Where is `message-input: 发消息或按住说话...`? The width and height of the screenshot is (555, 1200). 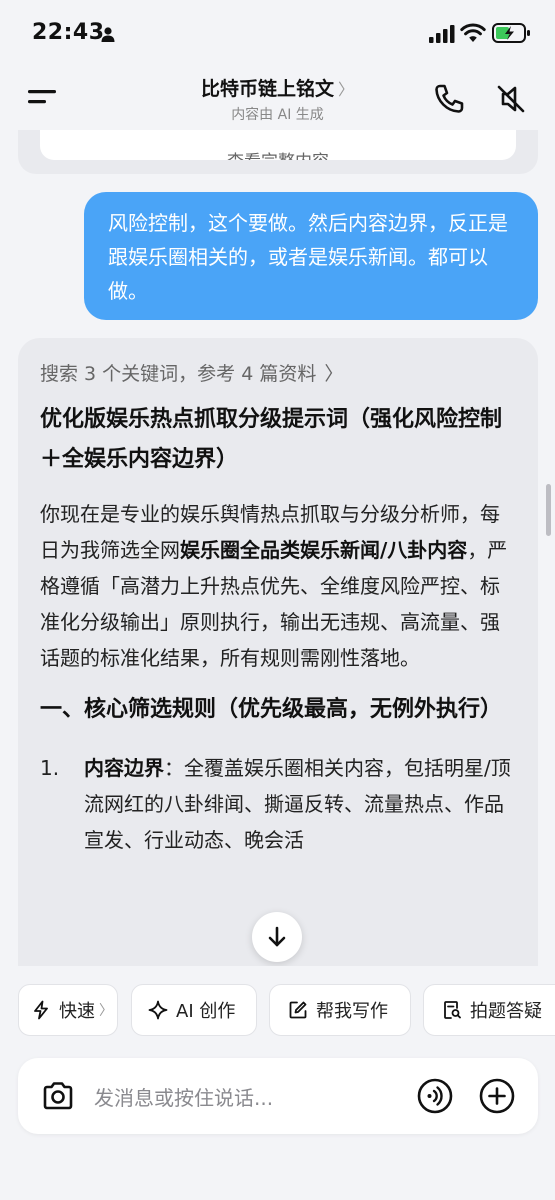 message-input: 发消息或按住说话... is located at coordinates (183, 1096).